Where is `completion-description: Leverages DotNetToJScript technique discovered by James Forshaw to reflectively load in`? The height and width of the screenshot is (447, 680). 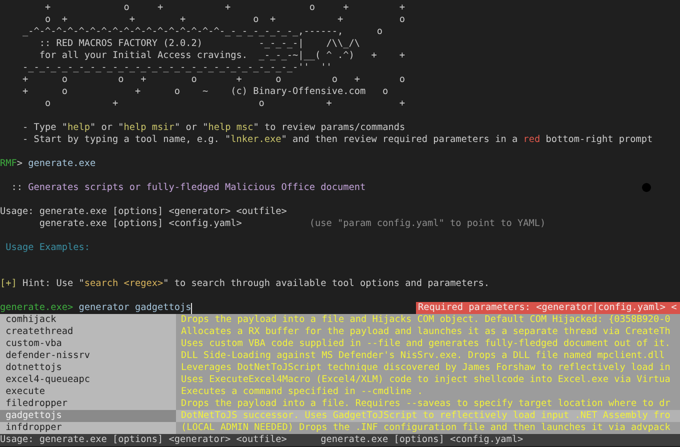
completion-description: Leverages DotNetToJScript technique discovered by James Forshaw to reflectively load in is located at coordinates (428, 368).